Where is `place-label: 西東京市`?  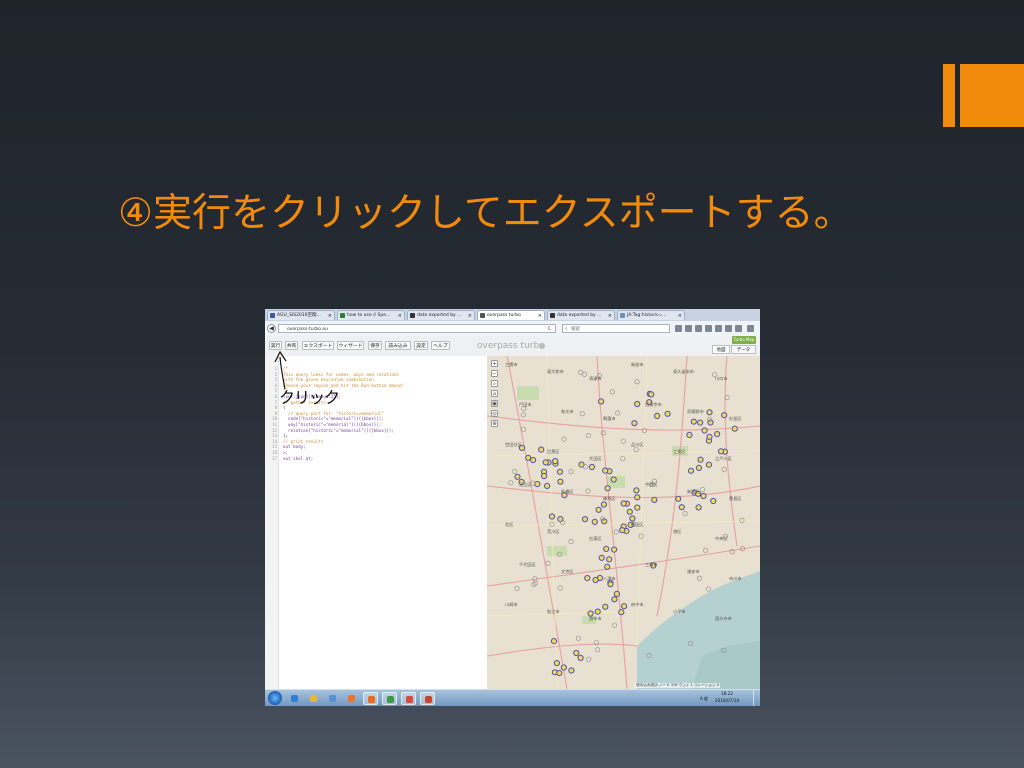
place-label: 西東京市 is located at coordinates (653, 404).